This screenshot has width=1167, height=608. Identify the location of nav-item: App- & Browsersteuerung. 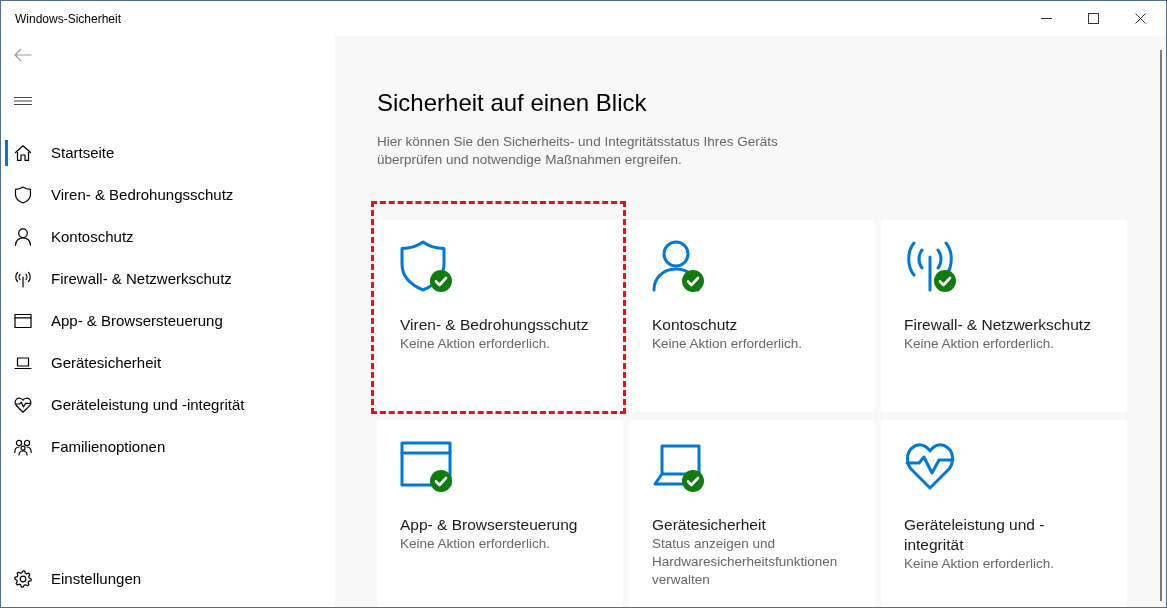
(166, 321).